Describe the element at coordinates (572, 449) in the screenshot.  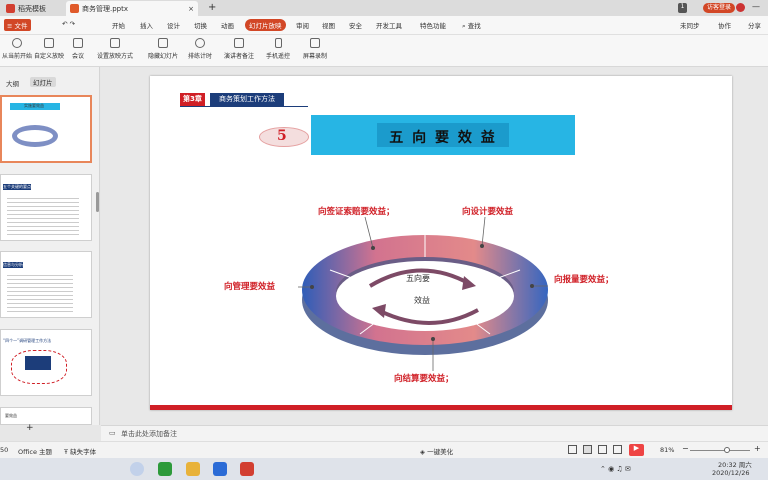
I see `normal-view-icon` at that location.